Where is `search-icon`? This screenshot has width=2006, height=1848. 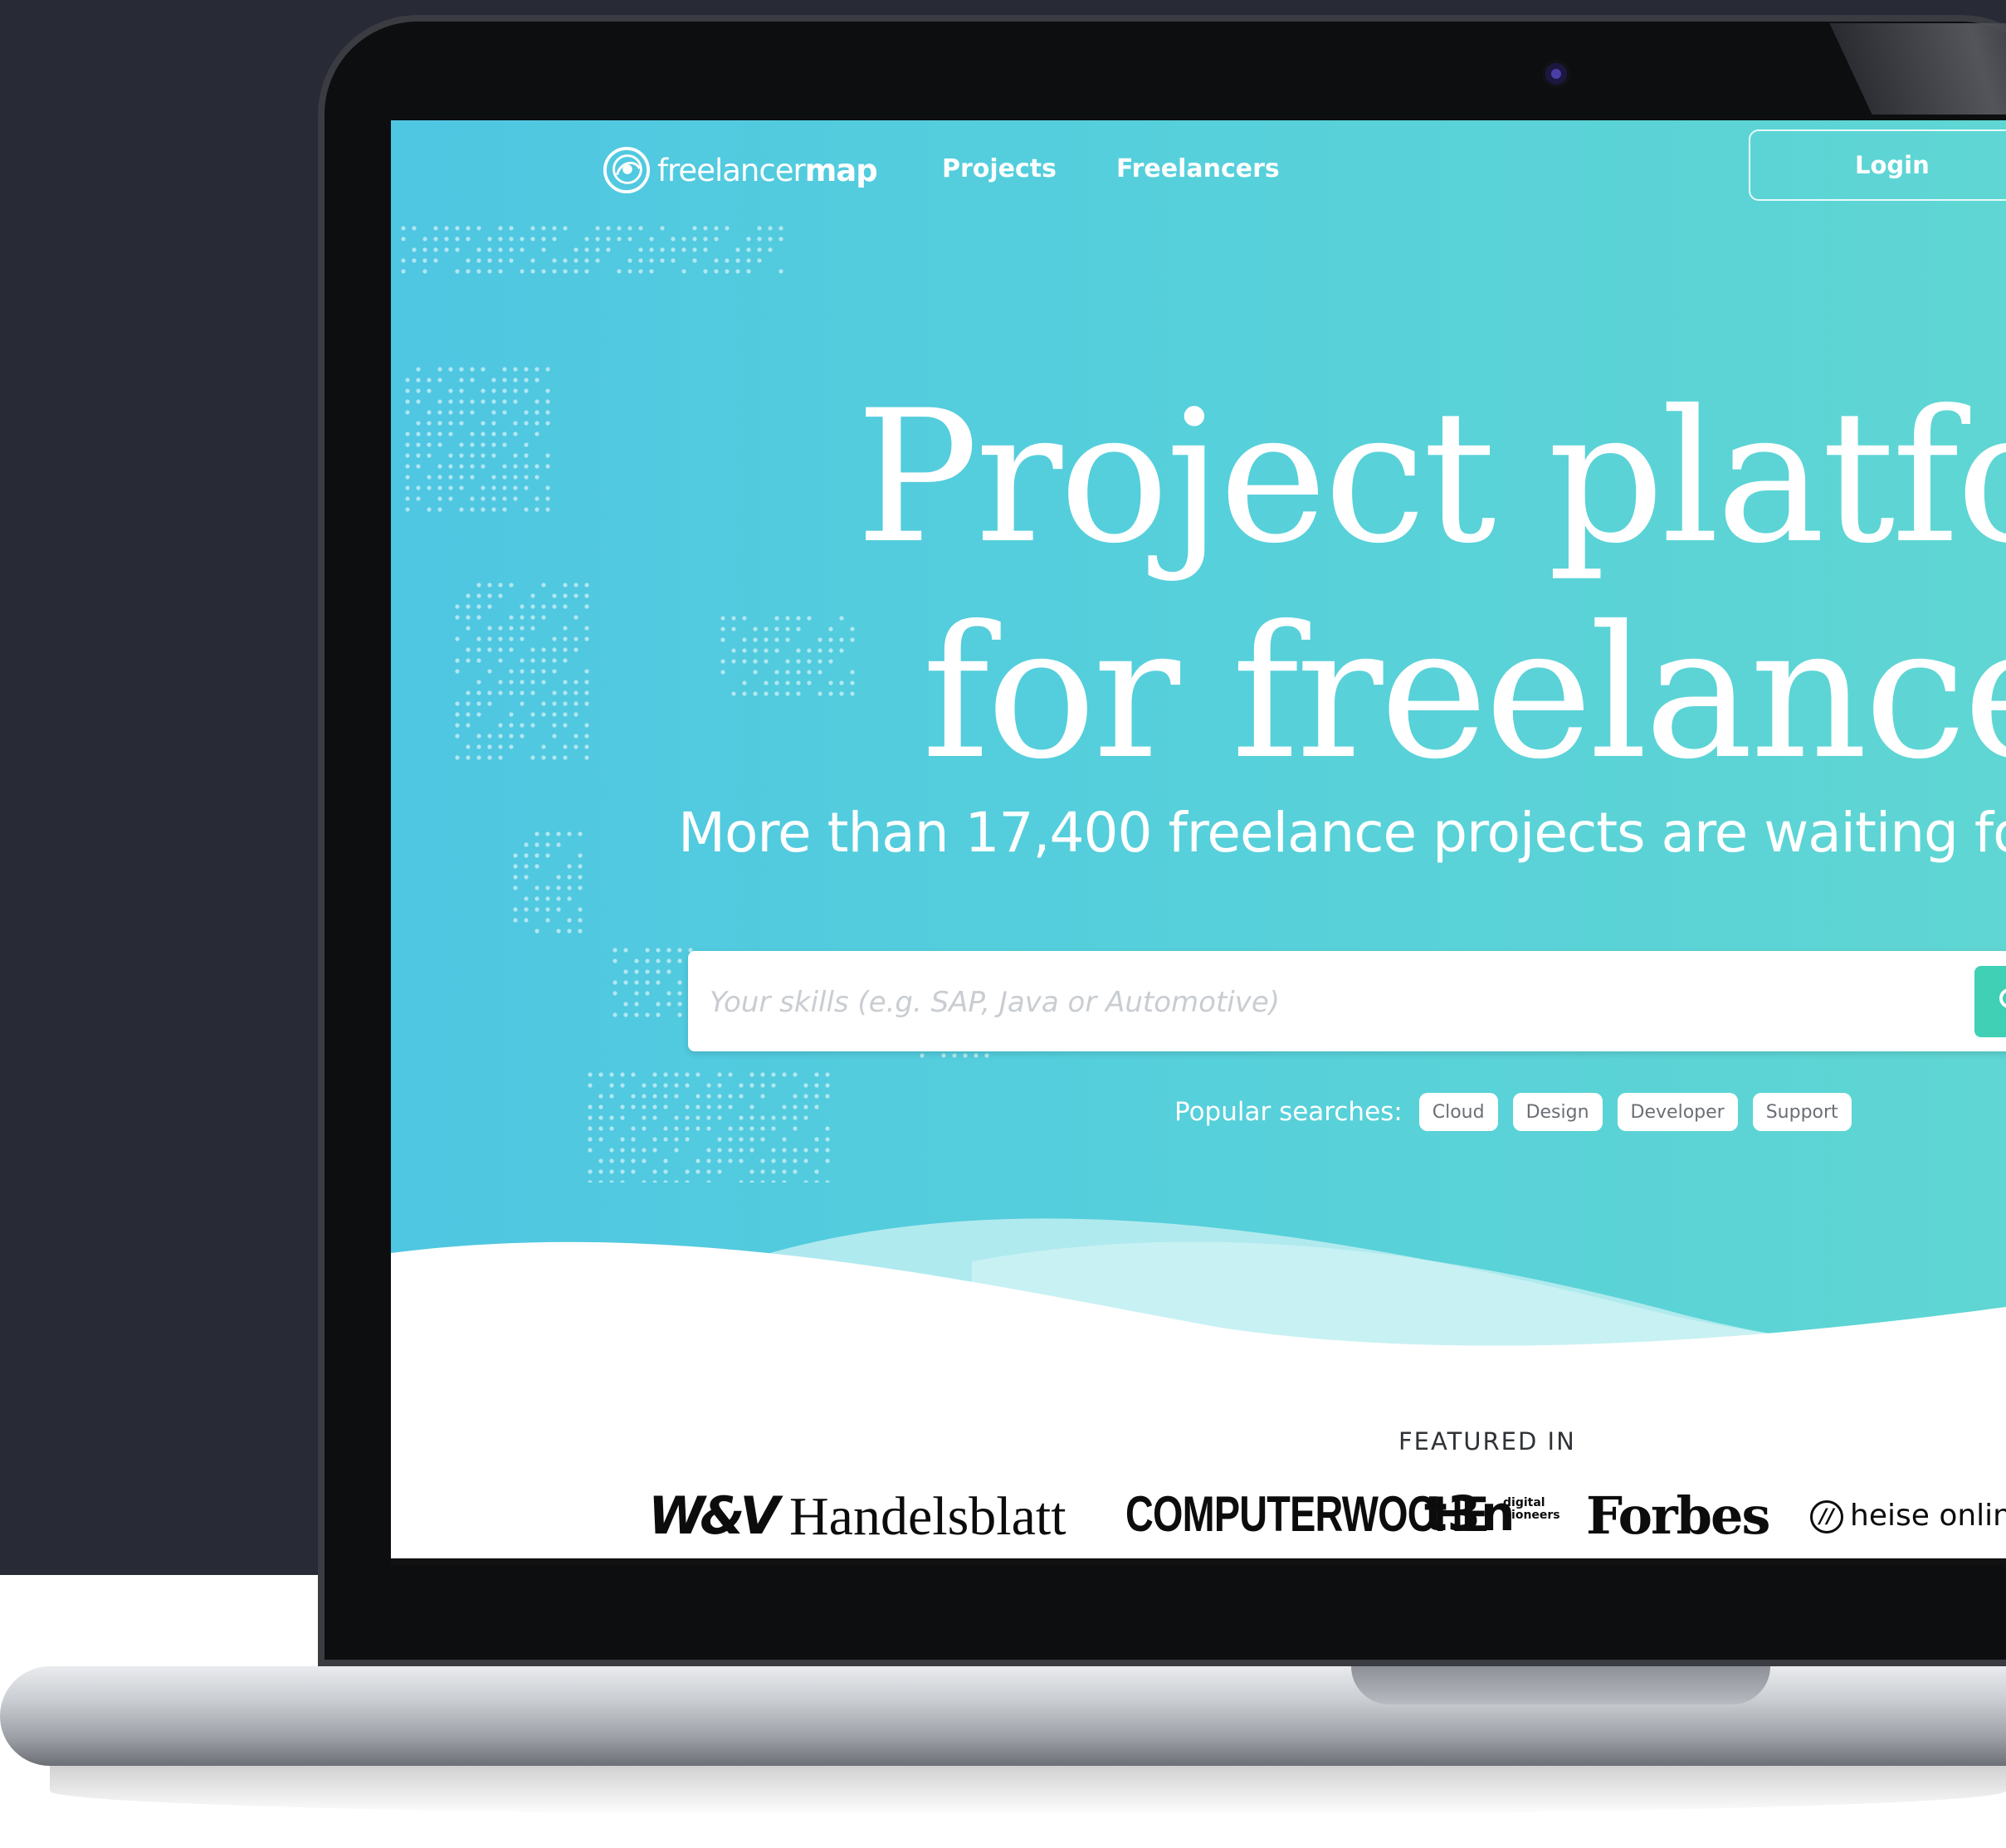
search-icon is located at coordinates (2000, 1002).